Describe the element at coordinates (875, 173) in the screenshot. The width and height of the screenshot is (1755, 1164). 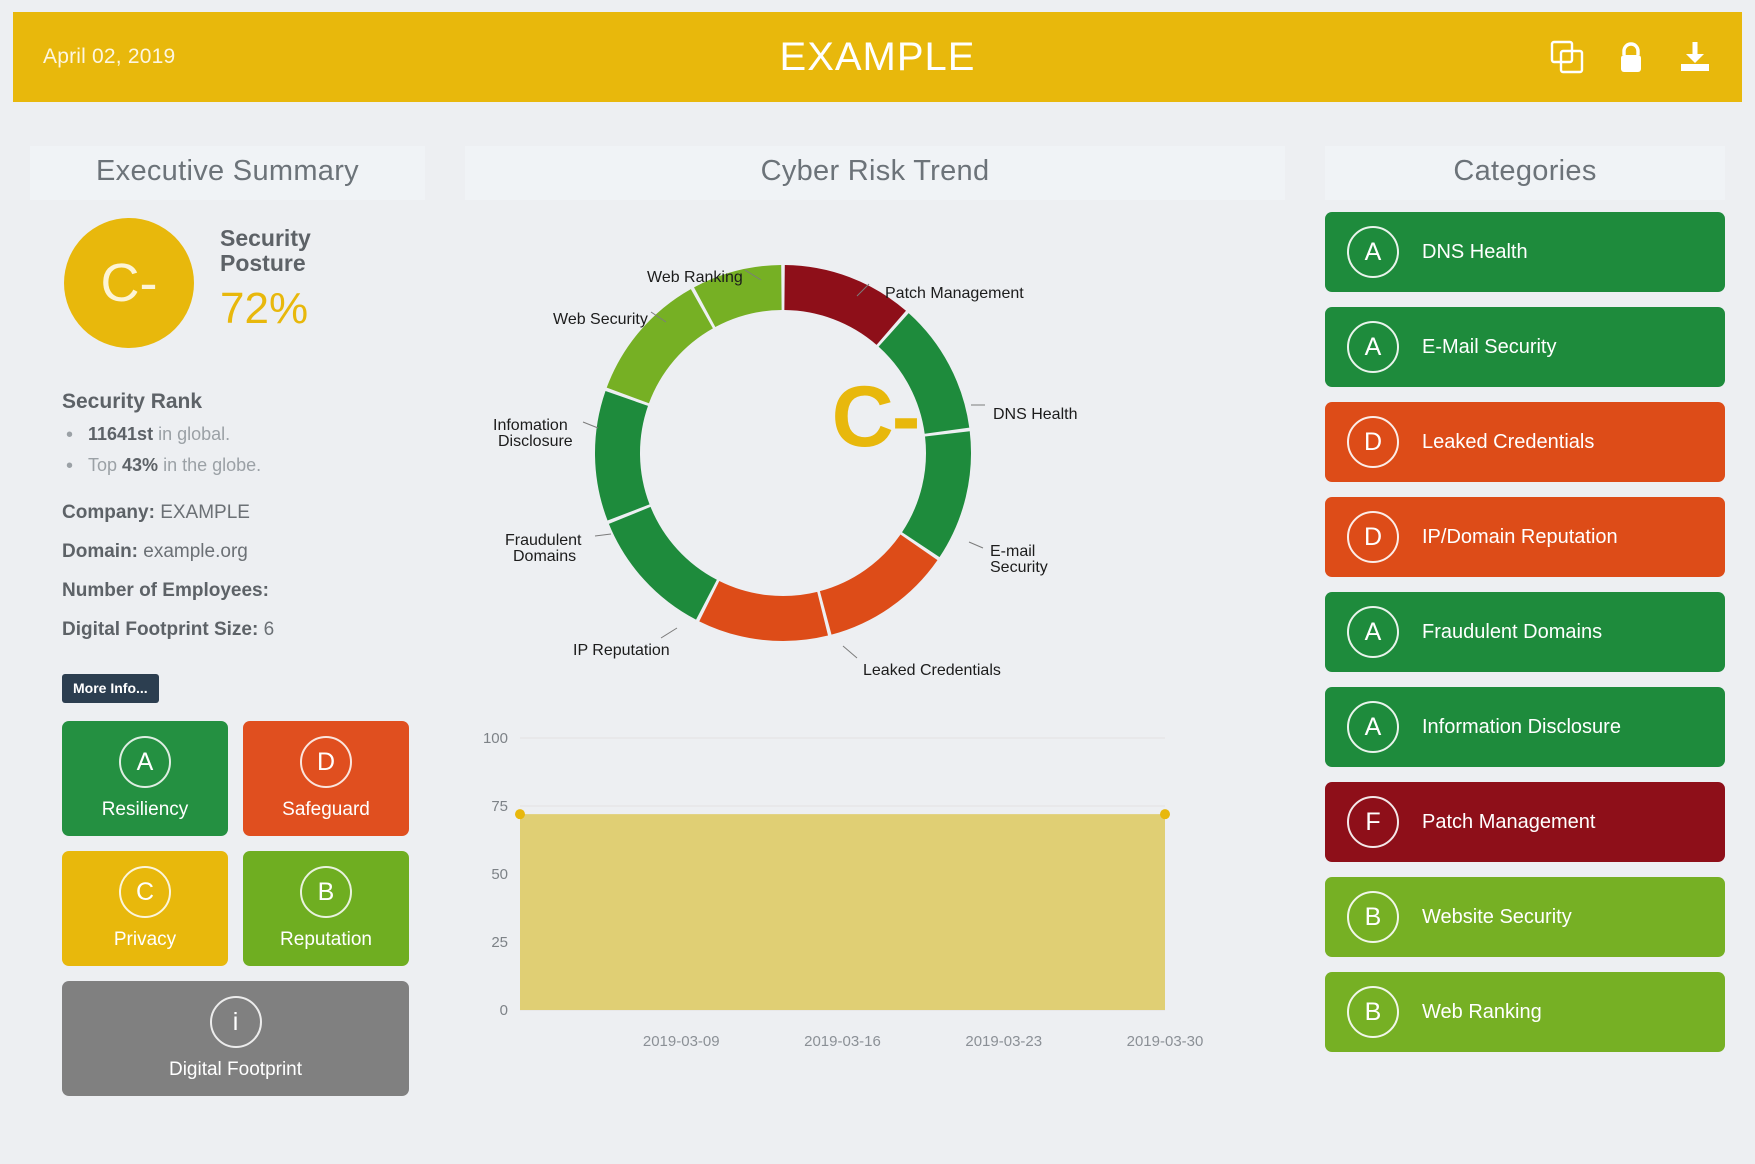
I see `cyber-risk-trend-title: Cyber Risk Trend` at that location.